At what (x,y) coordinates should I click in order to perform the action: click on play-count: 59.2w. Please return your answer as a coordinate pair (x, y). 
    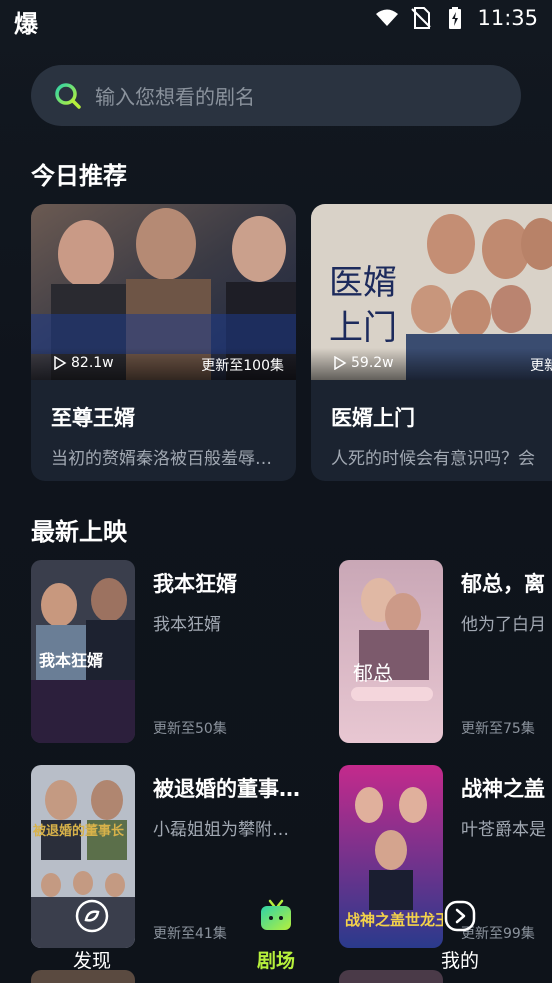
    Looking at the image, I should click on (363, 363).